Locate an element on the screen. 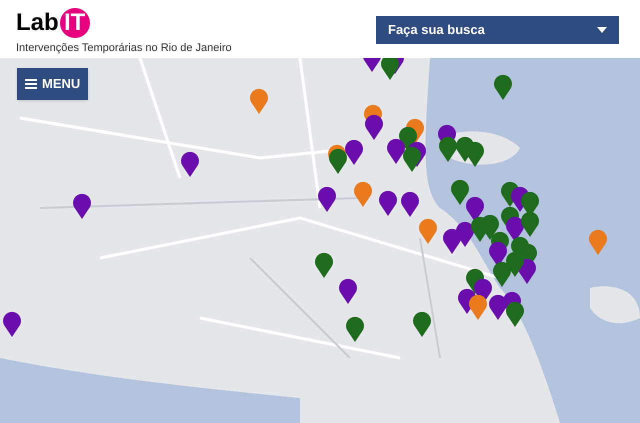 This screenshot has width=640, height=423. caret-icon is located at coordinates (602, 30).